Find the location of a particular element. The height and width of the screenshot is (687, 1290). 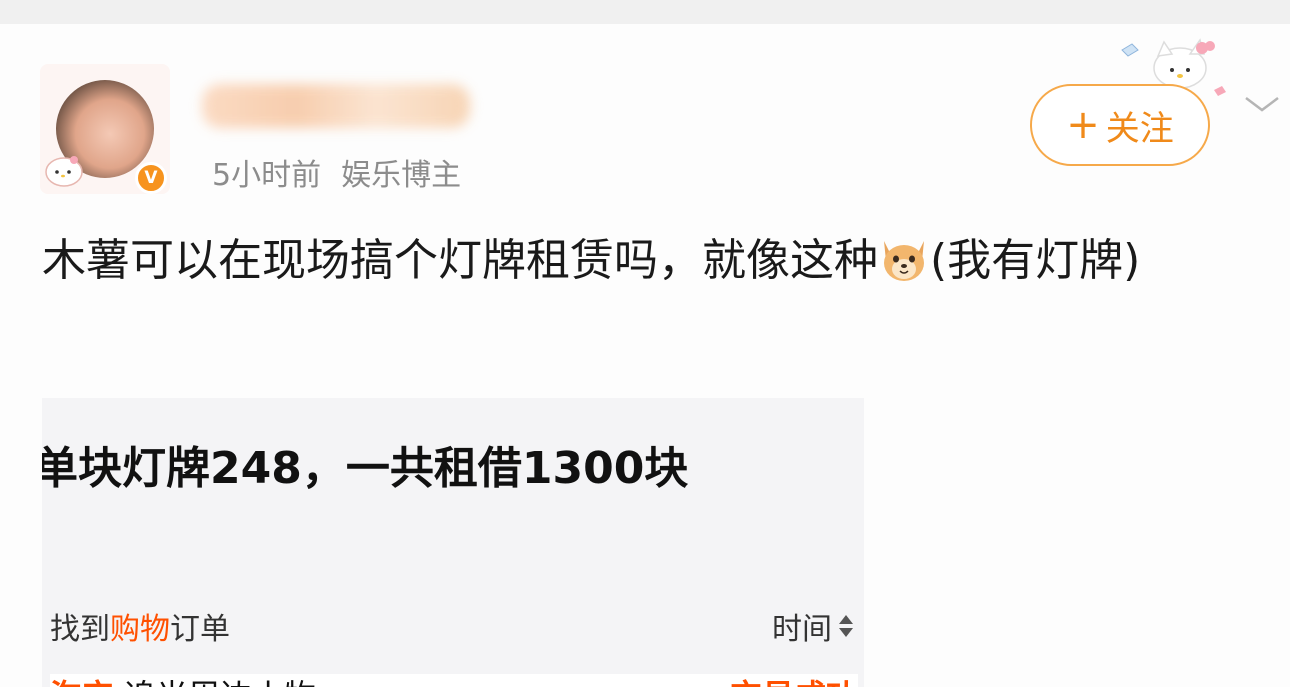

author-tag: 娱乐博主 is located at coordinates (401, 175).